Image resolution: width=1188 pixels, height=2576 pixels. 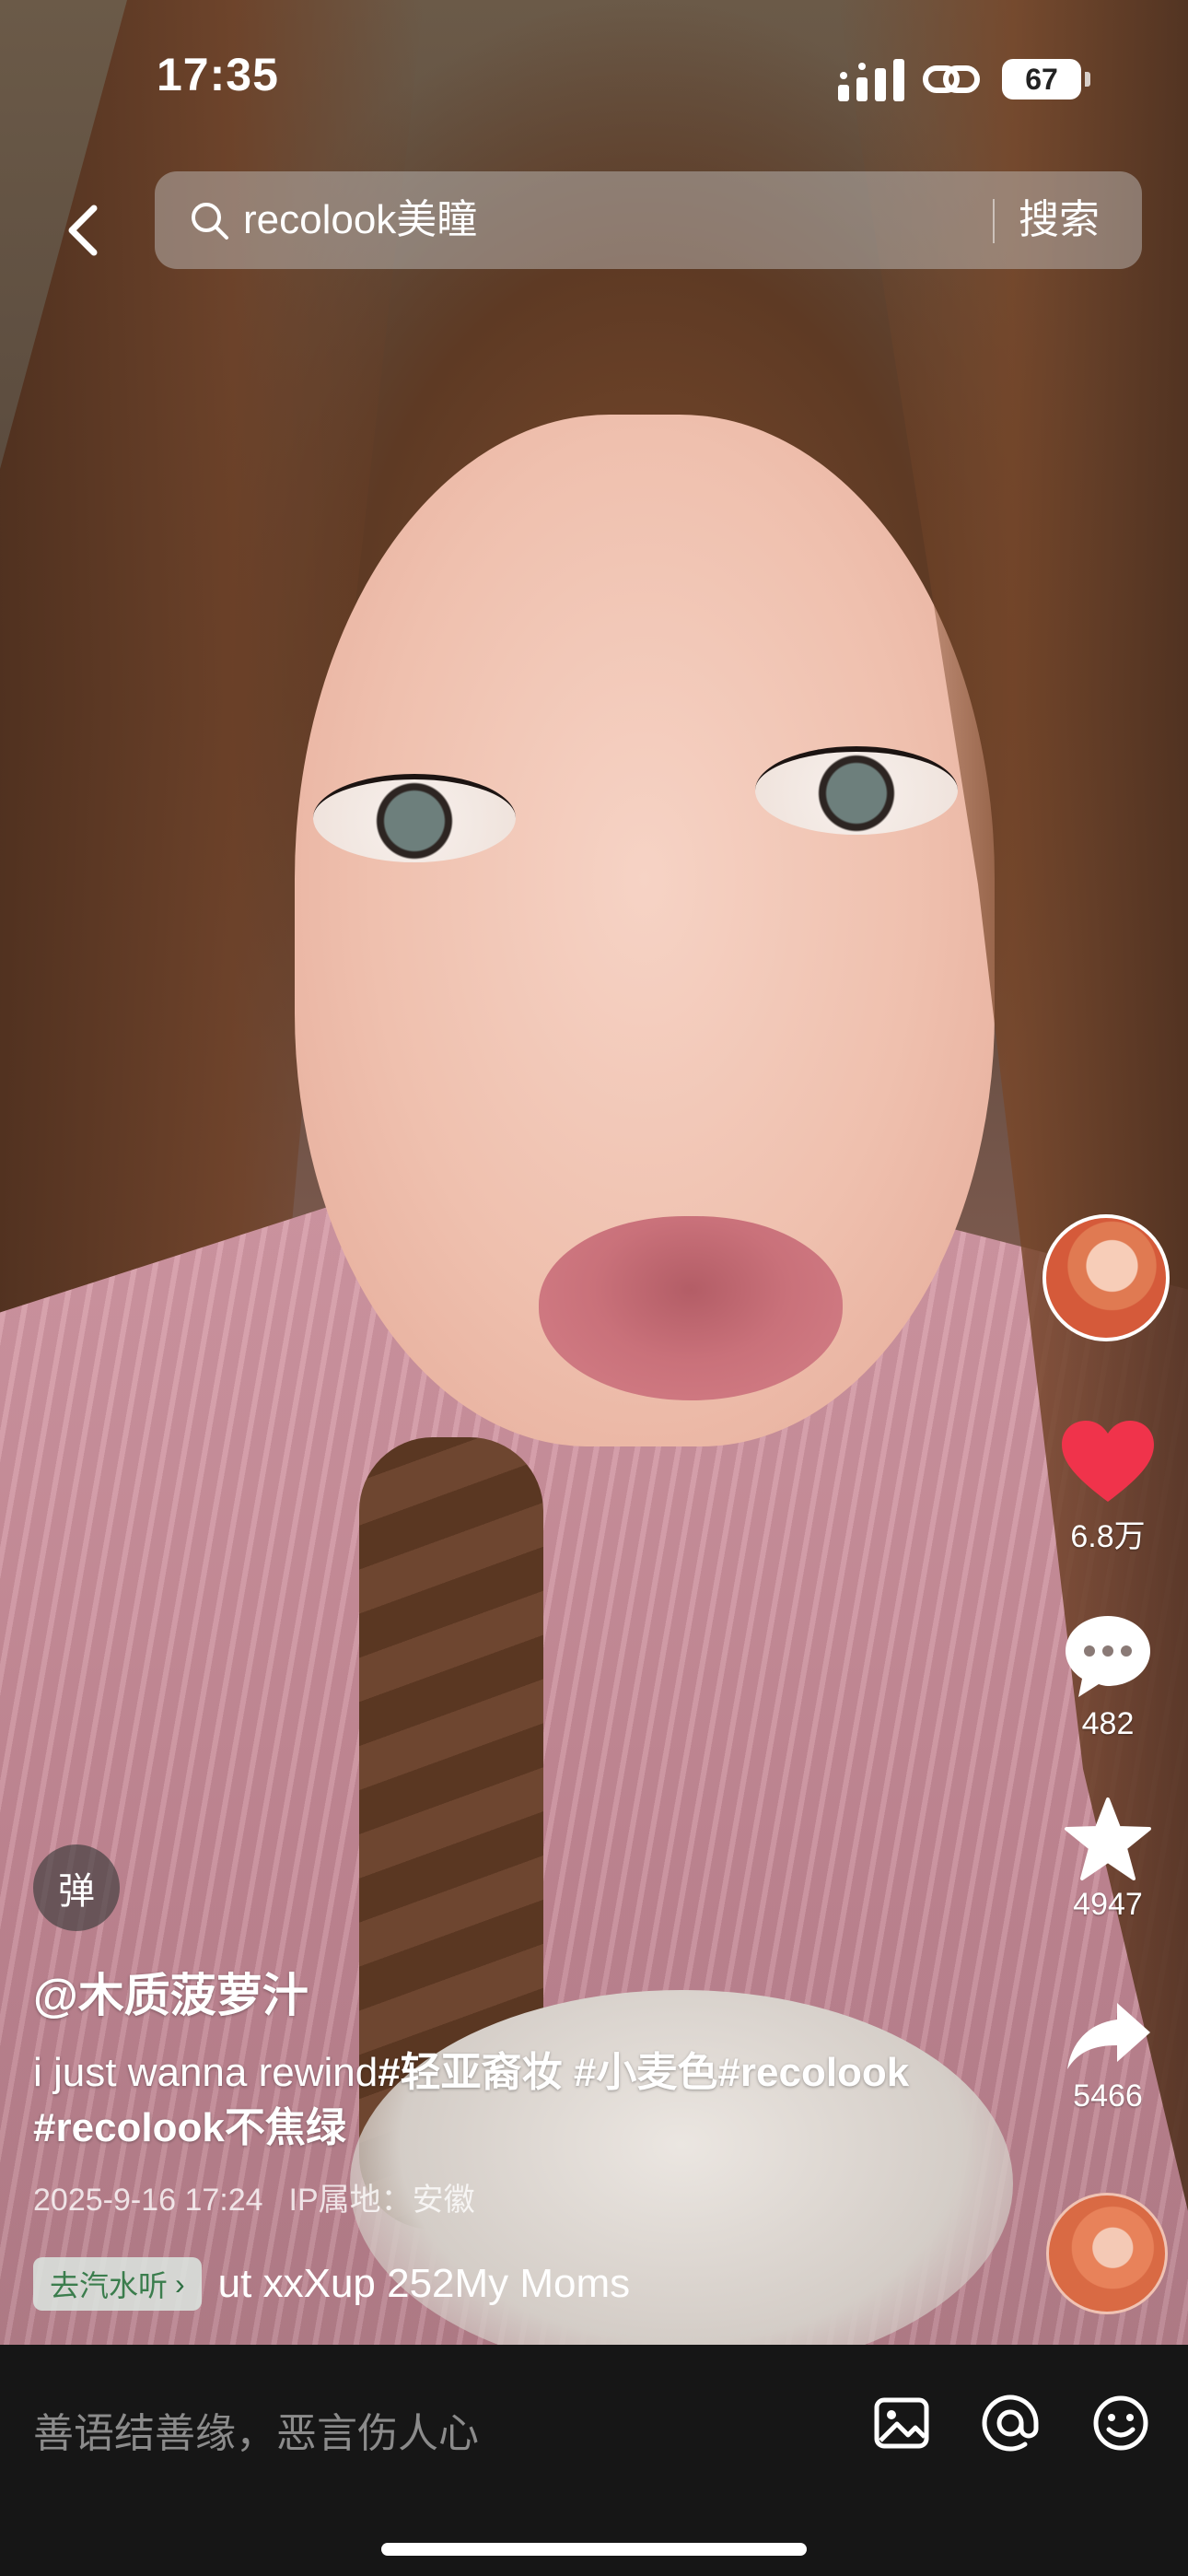 I want to click on comment-count: 482, so click(x=1108, y=1723).